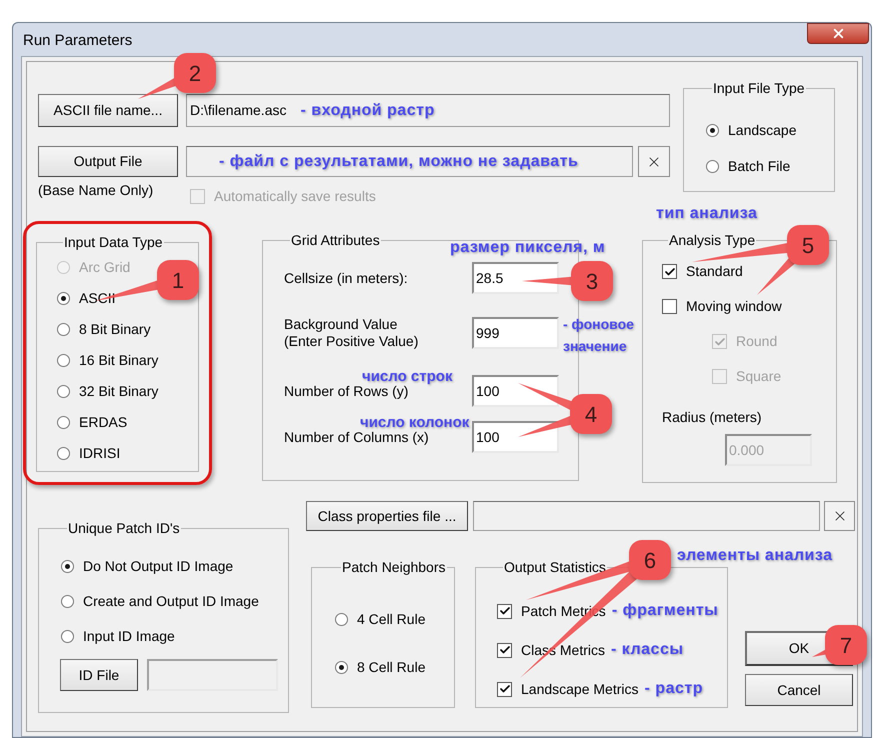 The image size is (875, 738). What do you see at coordinates (407, 377) in the screenshot?
I see `annotation-note: число строк` at bounding box center [407, 377].